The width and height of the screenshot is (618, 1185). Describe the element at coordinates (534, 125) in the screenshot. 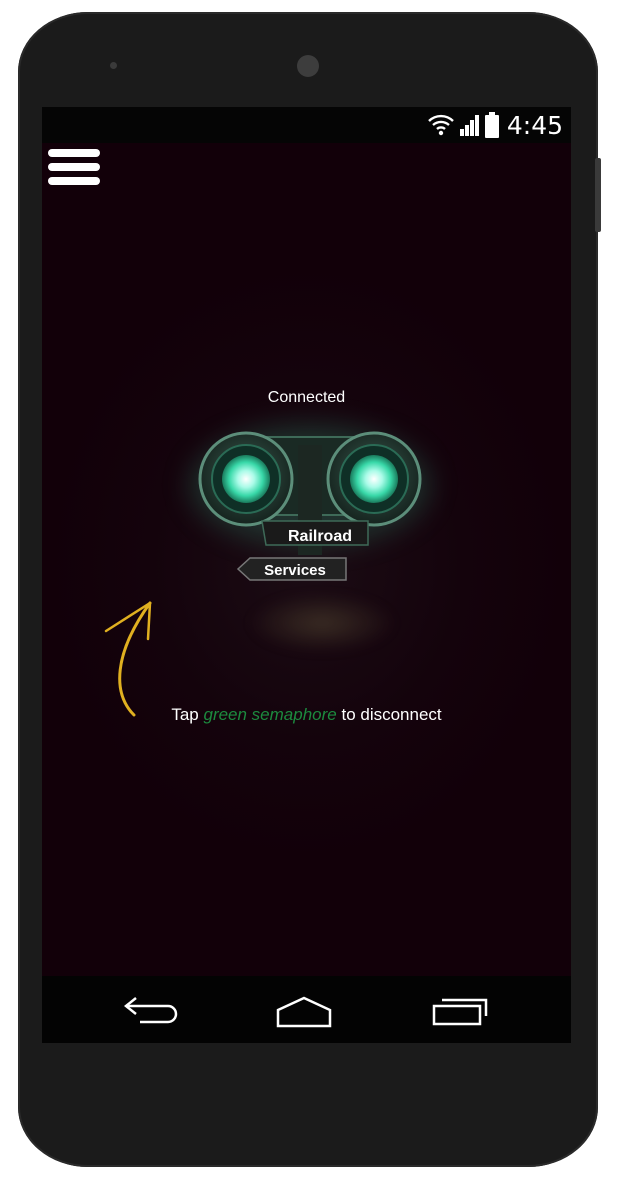

I see `status-time: 4:45` at that location.